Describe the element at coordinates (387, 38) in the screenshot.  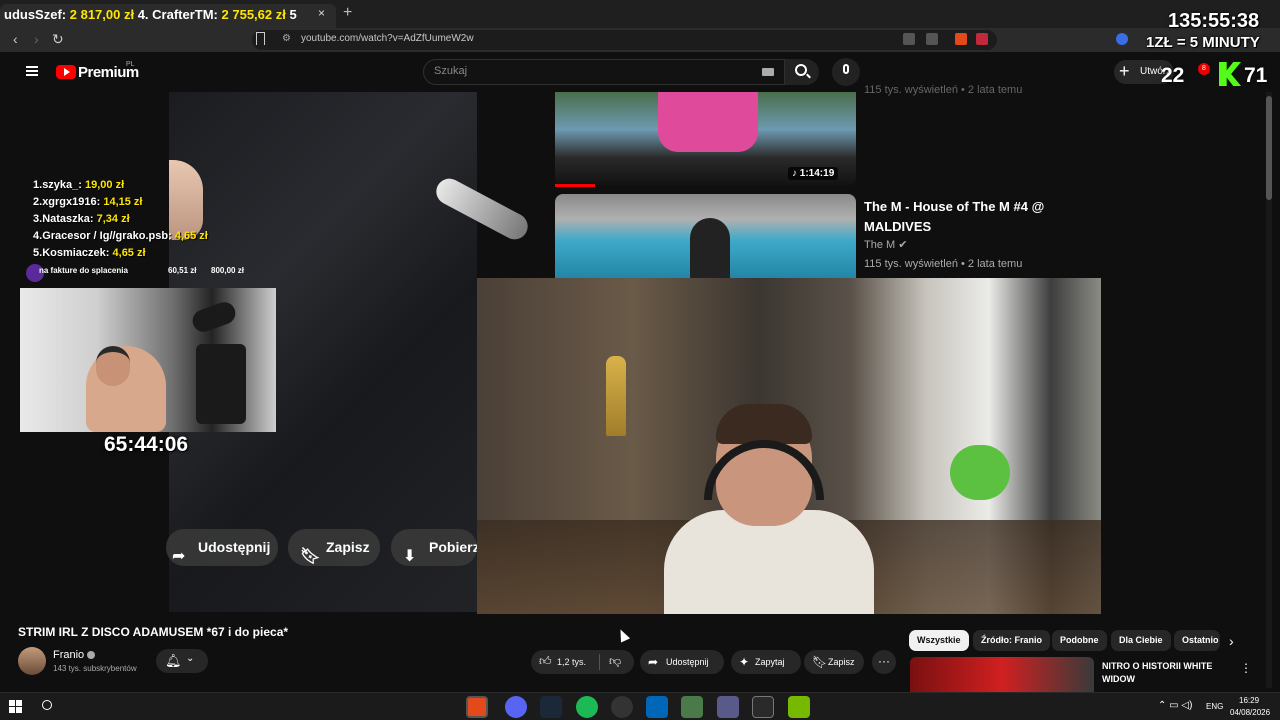
I see `url-text: youtube.com/watch?v=AdZfUumeW2w` at that location.